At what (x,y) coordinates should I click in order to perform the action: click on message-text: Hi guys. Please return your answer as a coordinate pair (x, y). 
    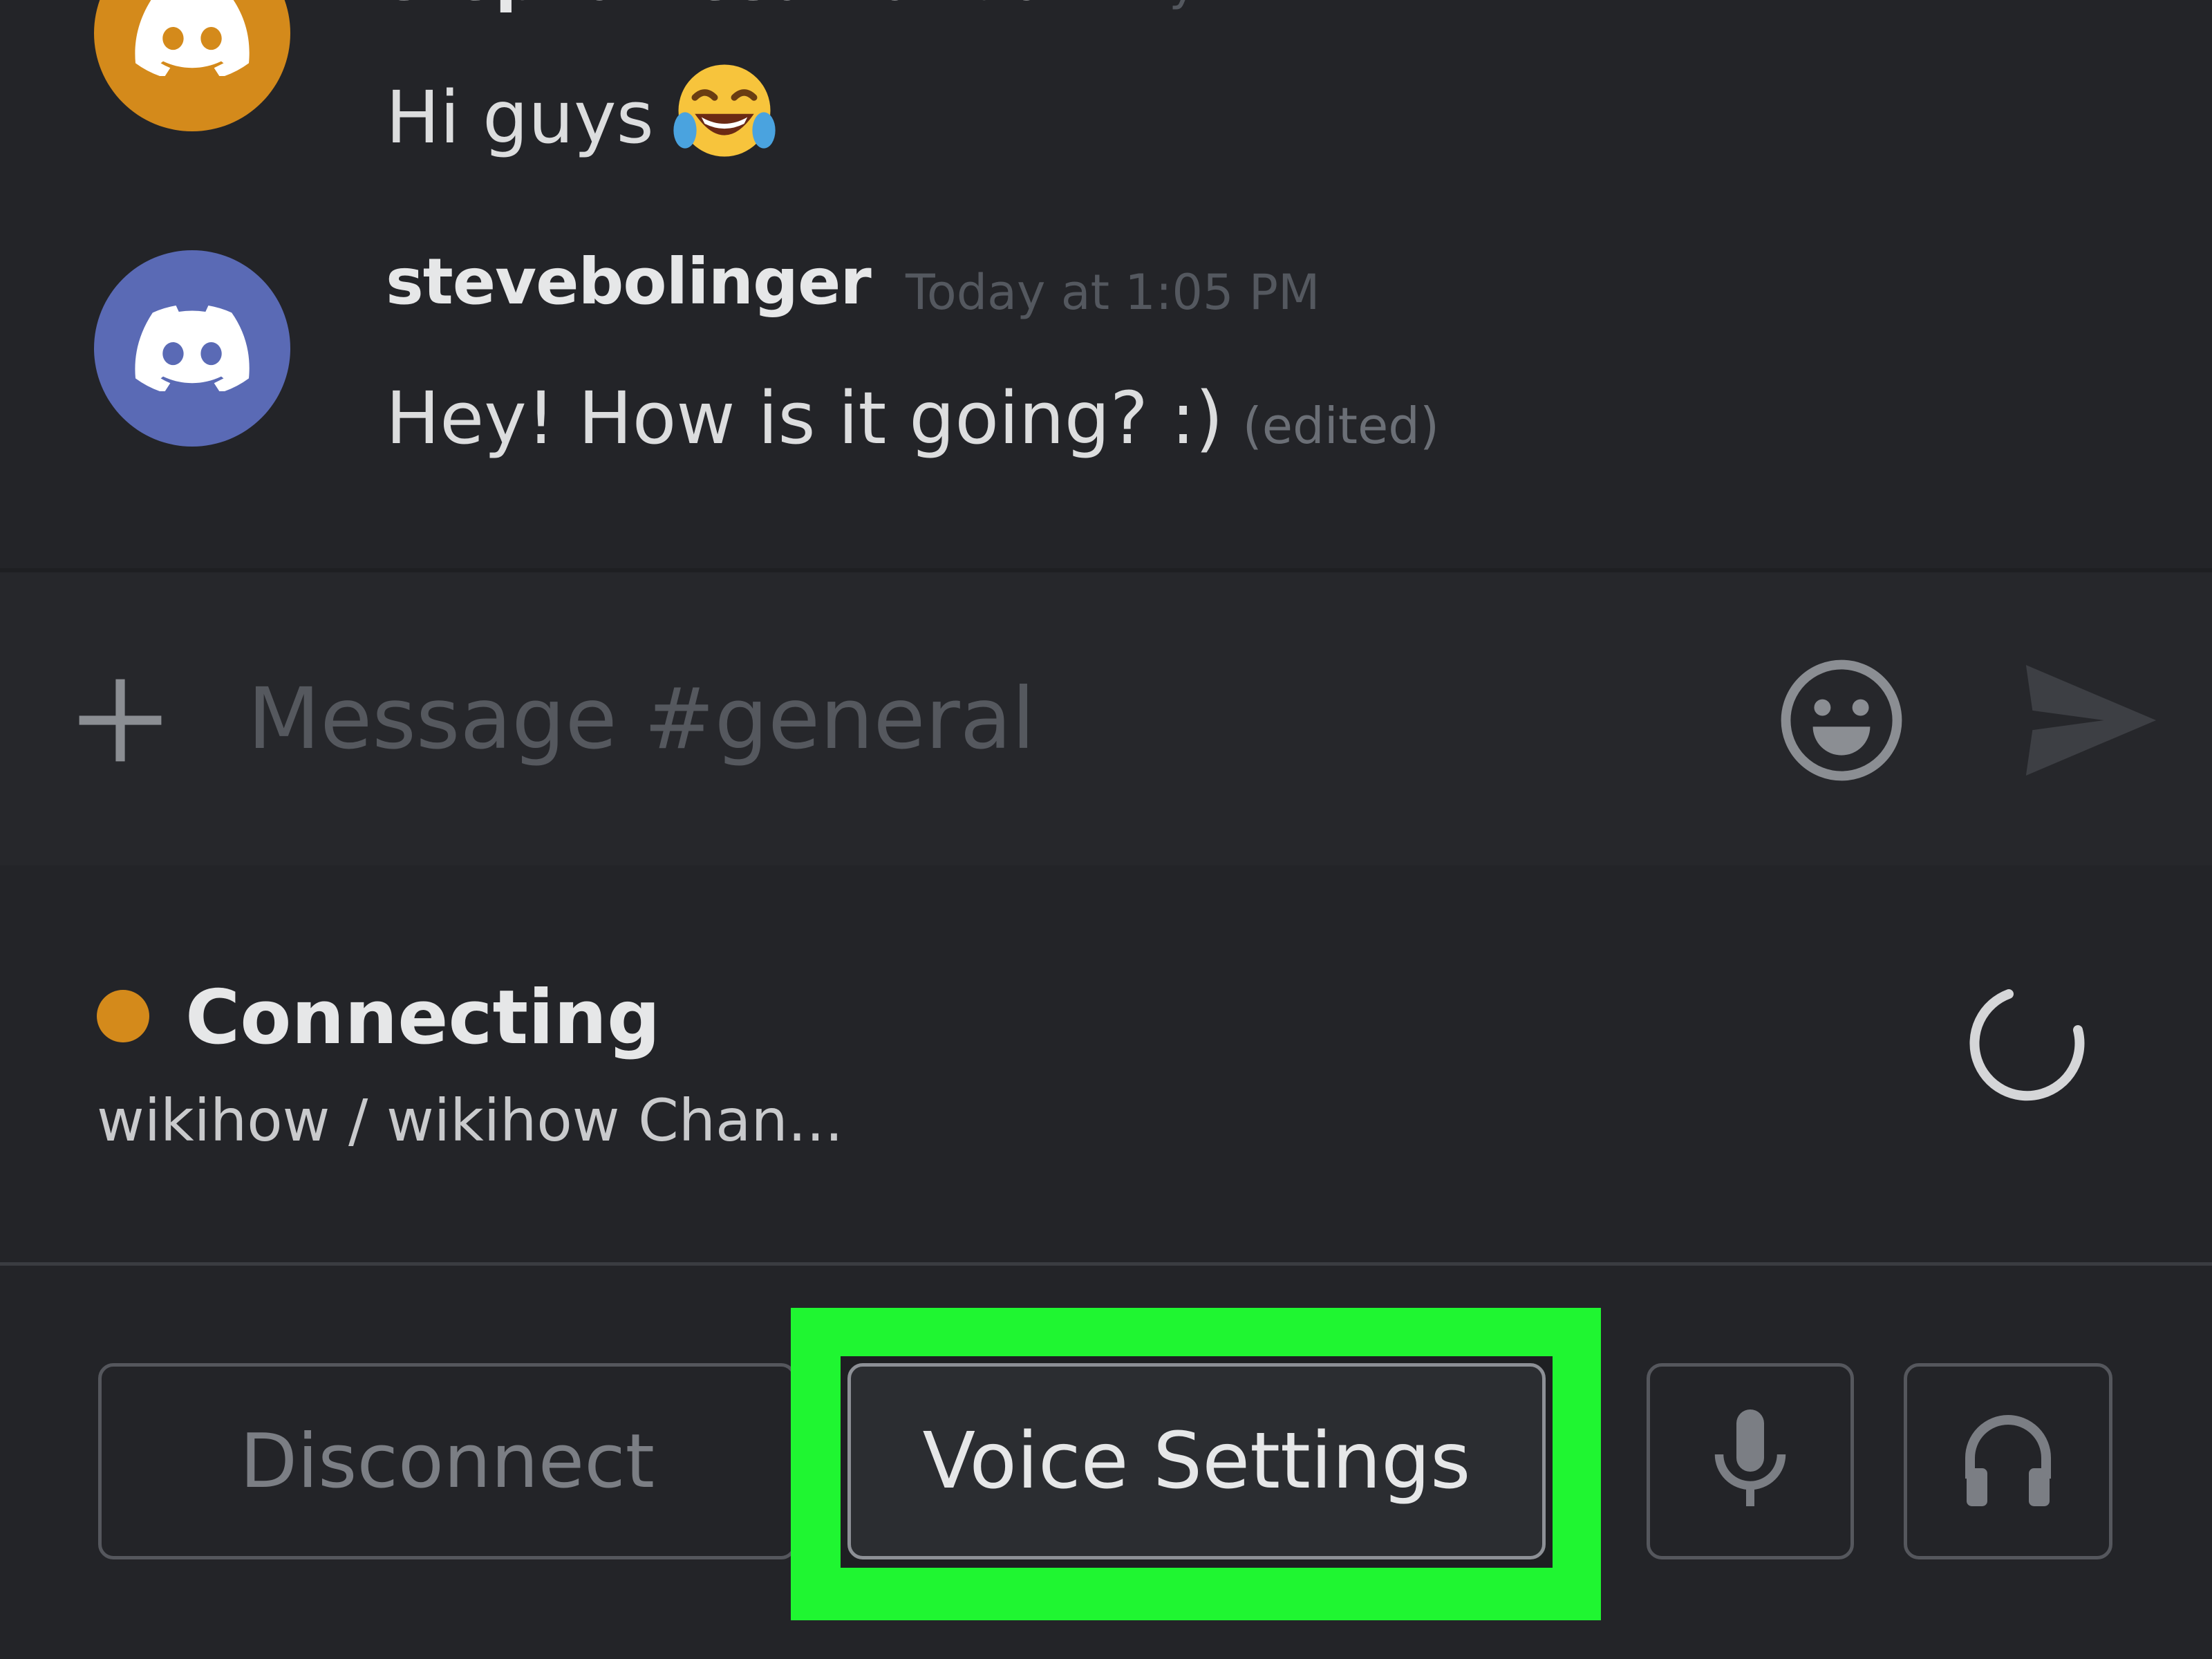
    Looking at the image, I should click on (581, 111).